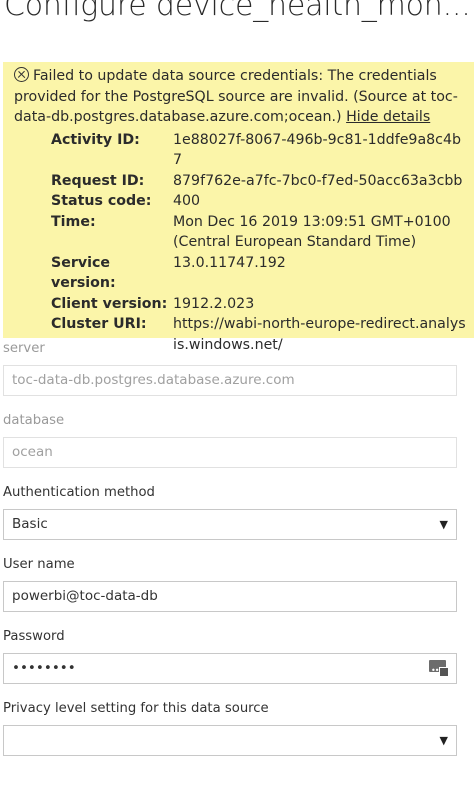 The height and width of the screenshot is (785, 474). Describe the element at coordinates (230, 452) in the screenshot. I see `database-input: ocean` at that location.